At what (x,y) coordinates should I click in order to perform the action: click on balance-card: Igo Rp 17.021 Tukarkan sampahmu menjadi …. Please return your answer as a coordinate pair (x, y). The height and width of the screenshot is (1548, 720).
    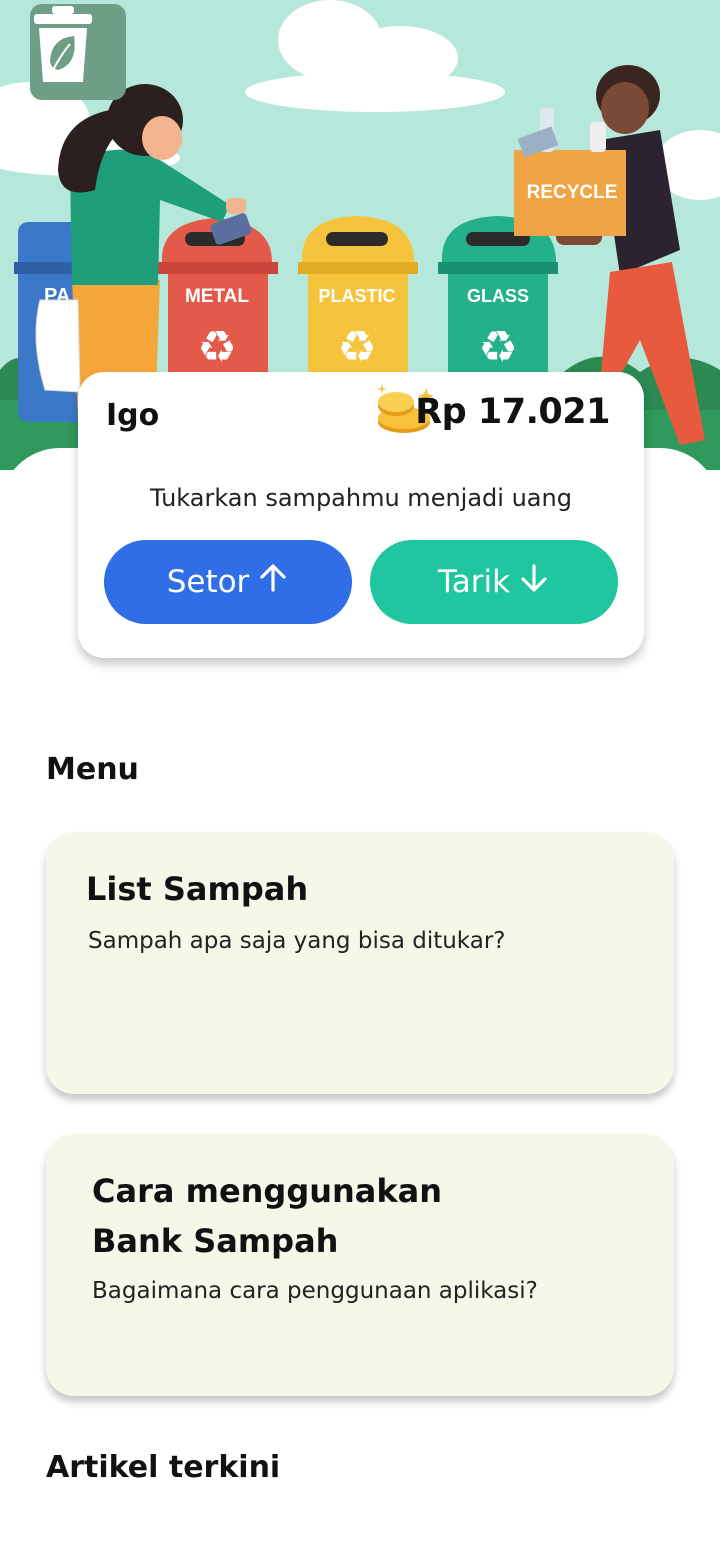
    Looking at the image, I should click on (361, 515).